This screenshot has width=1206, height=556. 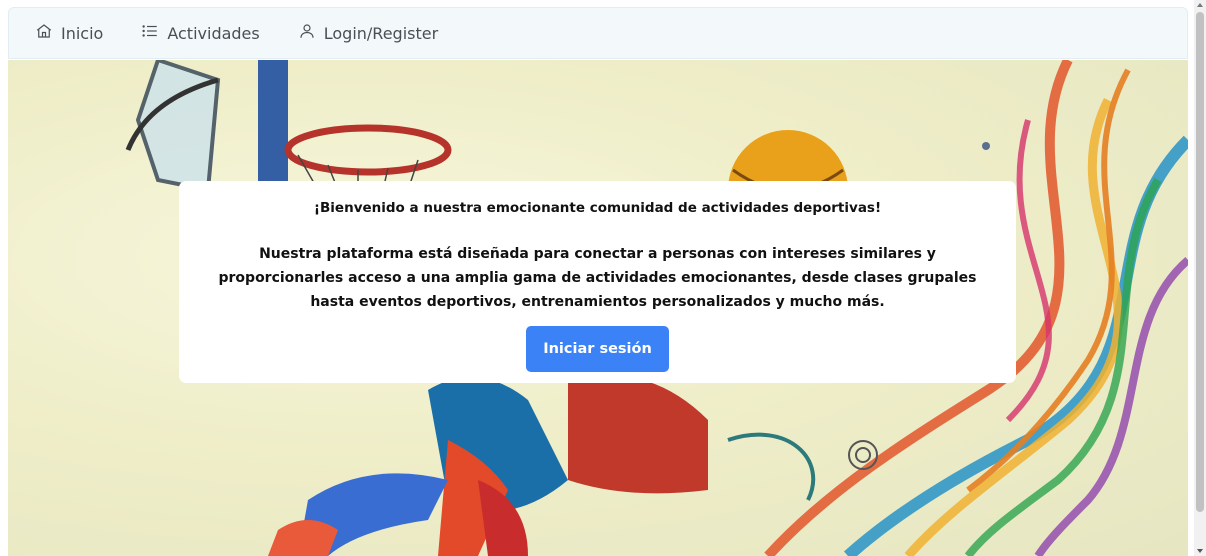 What do you see at coordinates (1200, 551) in the screenshot?
I see `scroll-down-icon` at bounding box center [1200, 551].